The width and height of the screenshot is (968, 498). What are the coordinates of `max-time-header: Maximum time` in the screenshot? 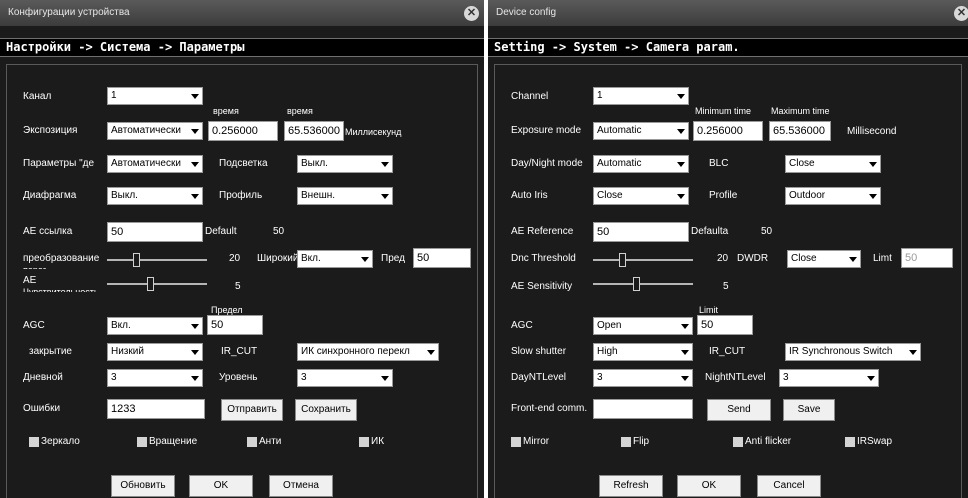 It's located at (800, 111).